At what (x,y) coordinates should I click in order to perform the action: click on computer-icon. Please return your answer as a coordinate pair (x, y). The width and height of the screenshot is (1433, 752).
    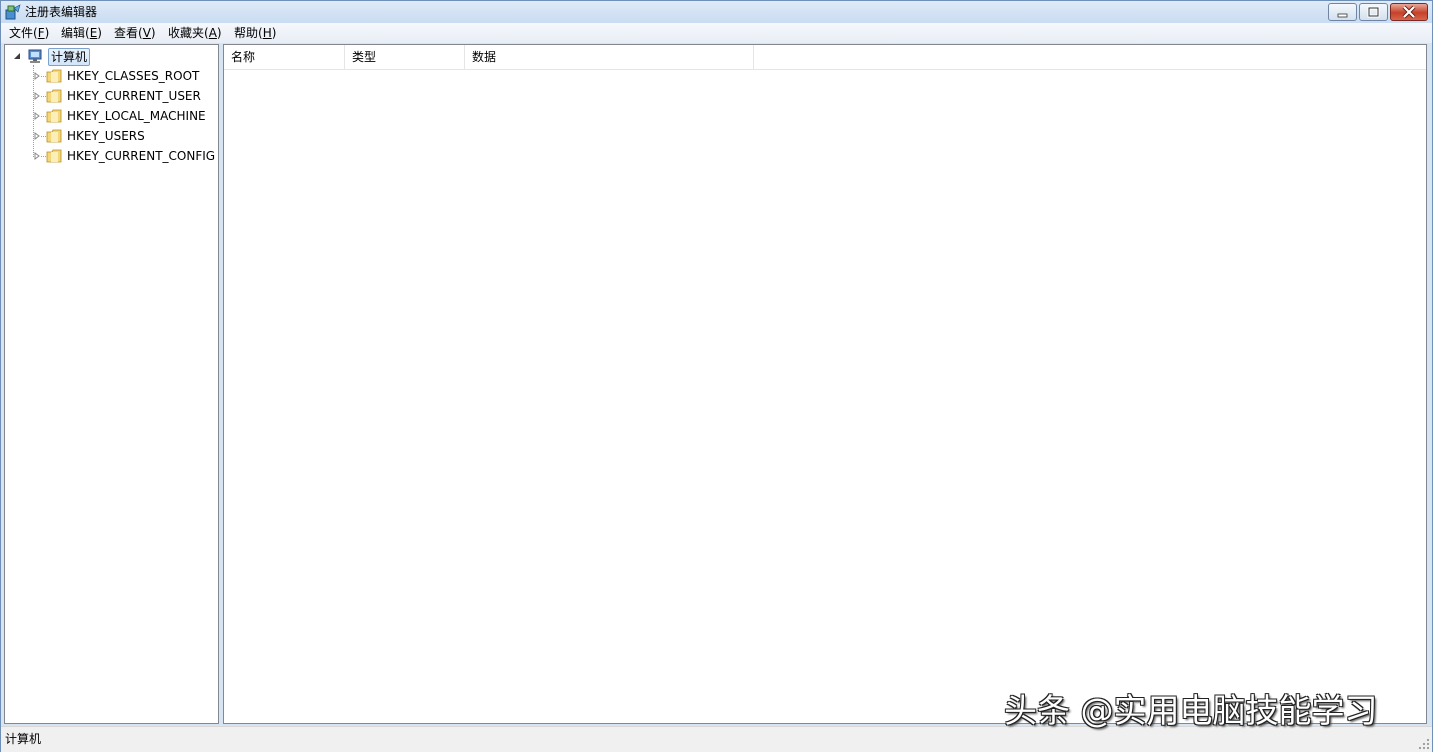
    Looking at the image, I should click on (35, 56).